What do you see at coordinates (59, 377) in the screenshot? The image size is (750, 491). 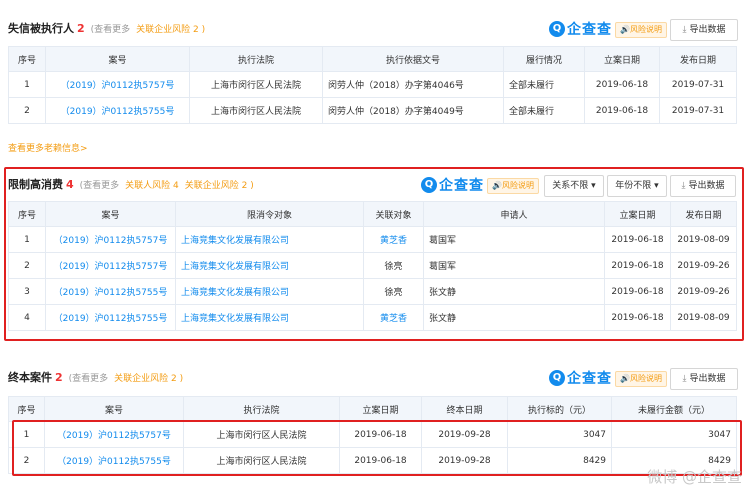 I see `count-badge: 2` at bounding box center [59, 377].